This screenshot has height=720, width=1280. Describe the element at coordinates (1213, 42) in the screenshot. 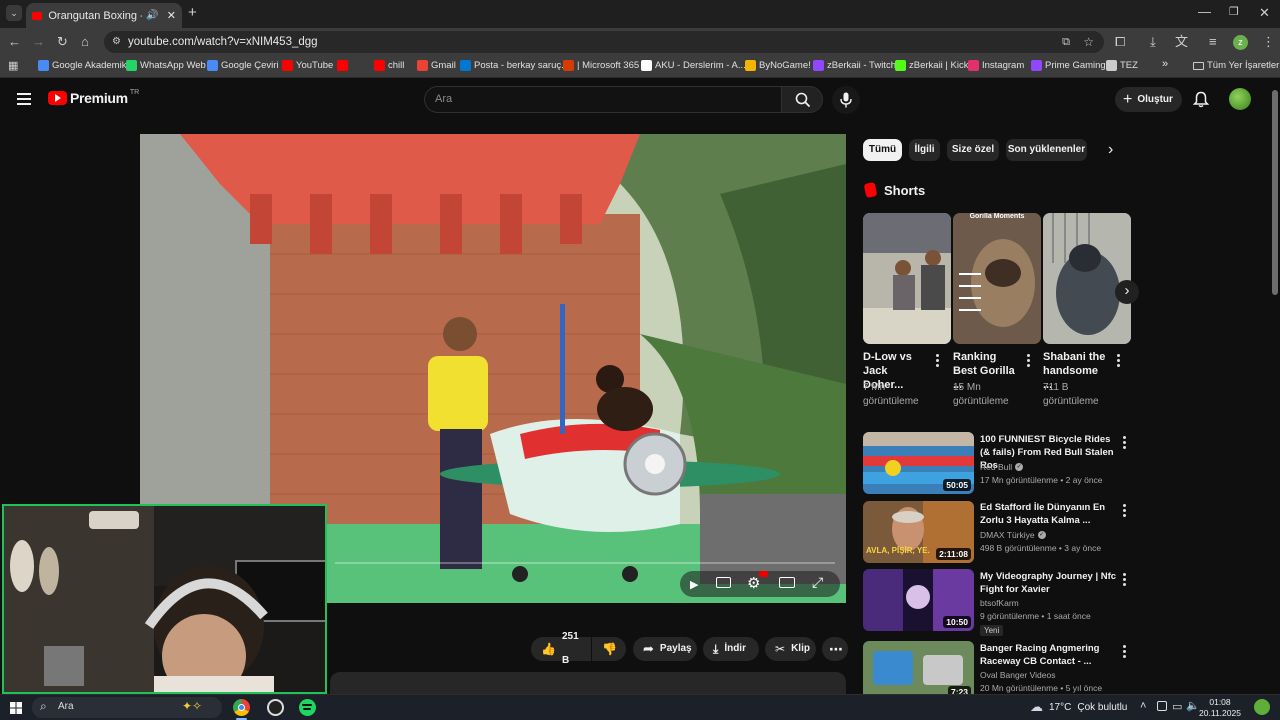

I see `tab-search-list-icon: ≡` at that location.